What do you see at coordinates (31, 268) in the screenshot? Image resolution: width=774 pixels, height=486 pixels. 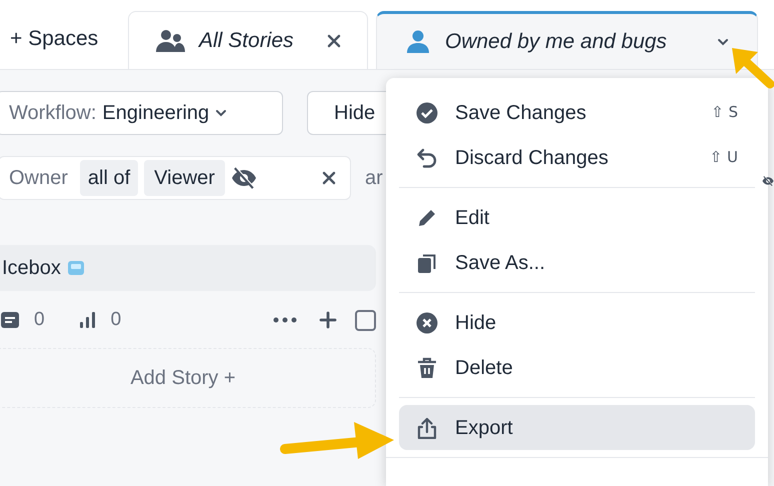 I see `column-title: Icebox` at bounding box center [31, 268].